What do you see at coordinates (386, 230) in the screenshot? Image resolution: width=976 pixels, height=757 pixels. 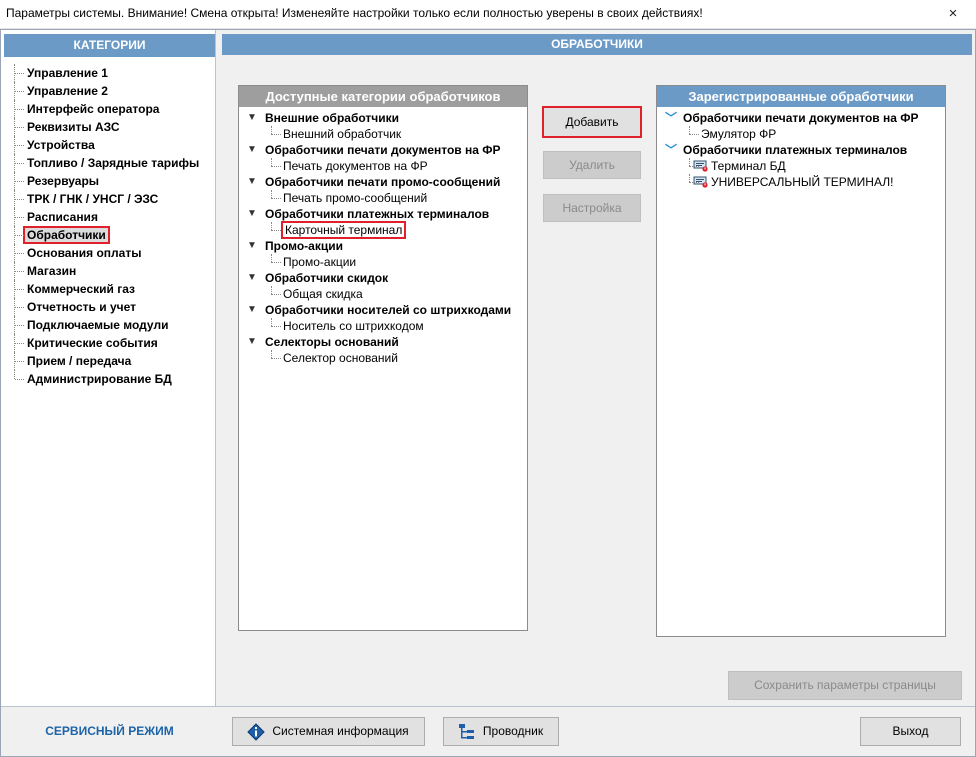 I see `tree-leaf-highlighted: Карточный терминал` at bounding box center [386, 230].